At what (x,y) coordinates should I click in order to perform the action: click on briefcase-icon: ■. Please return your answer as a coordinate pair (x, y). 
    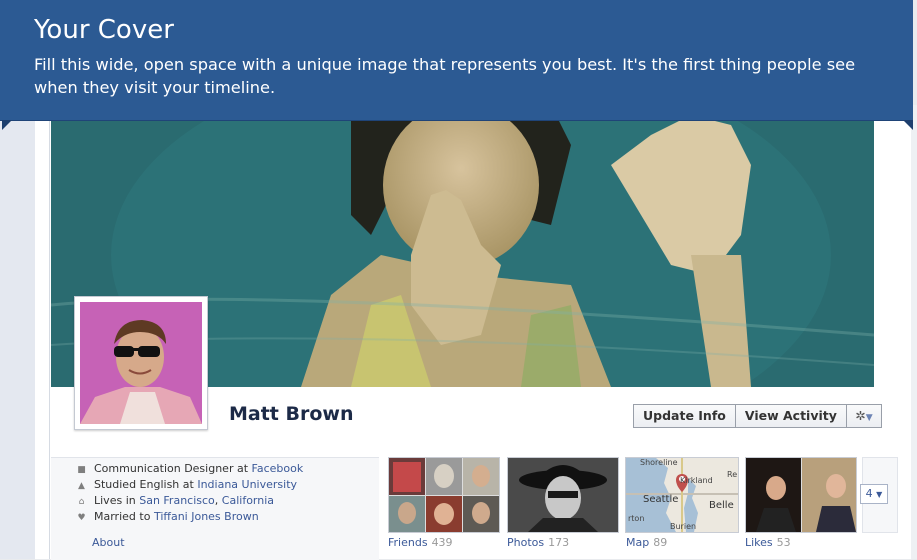
    Looking at the image, I should click on (81, 470).